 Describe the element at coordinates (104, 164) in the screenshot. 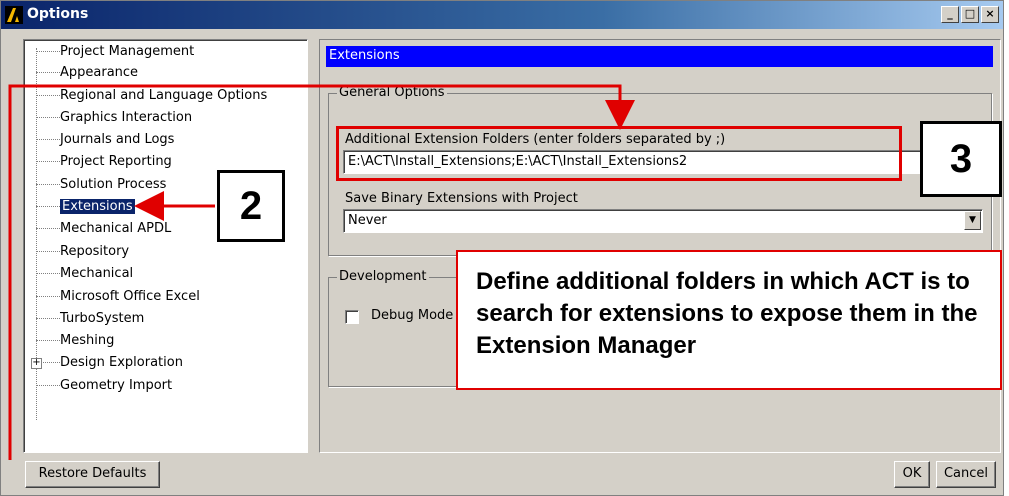

I see `tree-item-project-reporting: Project Reporting` at that location.